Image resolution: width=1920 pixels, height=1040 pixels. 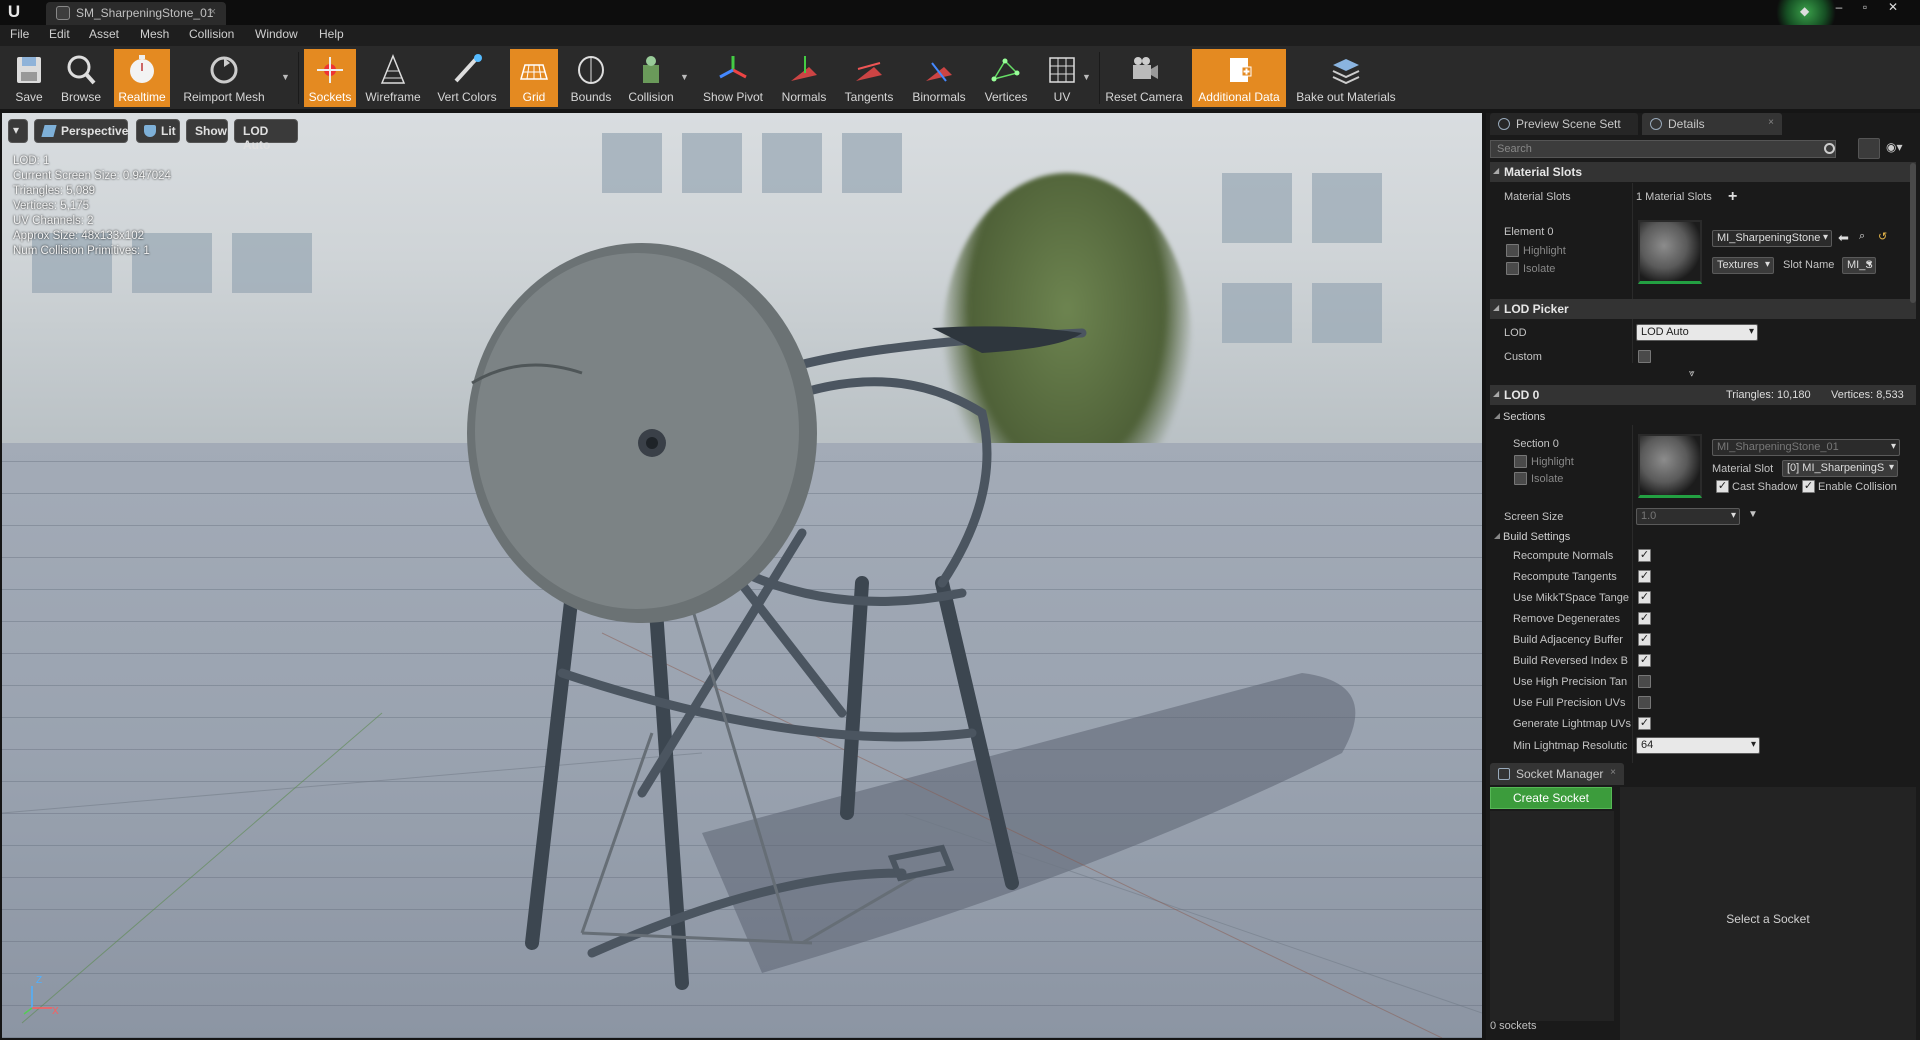 What do you see at coordinates (1644, 639) in the screenshot?
I see `adjacency-buffer-checkbox: ✓` at bounding box center [1644, 639].